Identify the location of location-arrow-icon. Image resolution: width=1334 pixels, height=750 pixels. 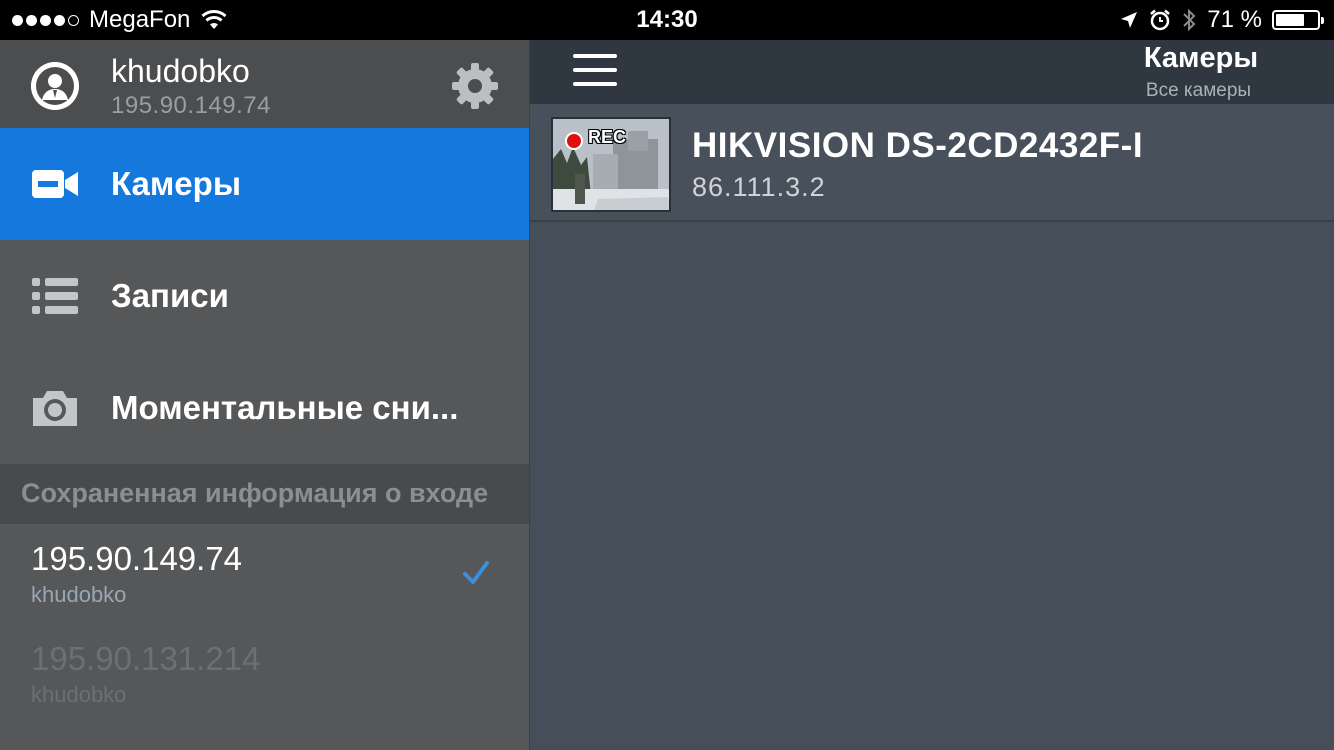
(1129, 20).